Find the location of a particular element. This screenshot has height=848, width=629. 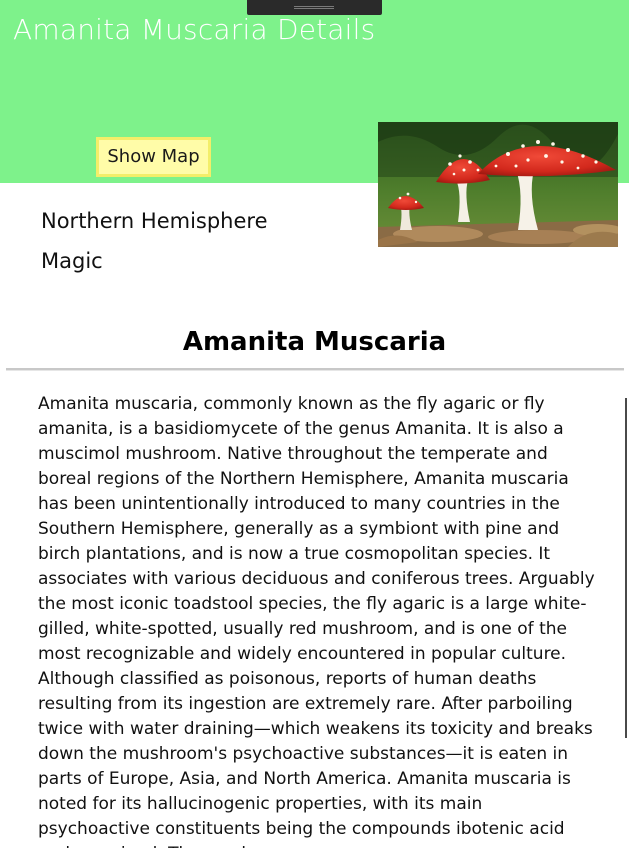

divider is located at coordinates (315, 369).